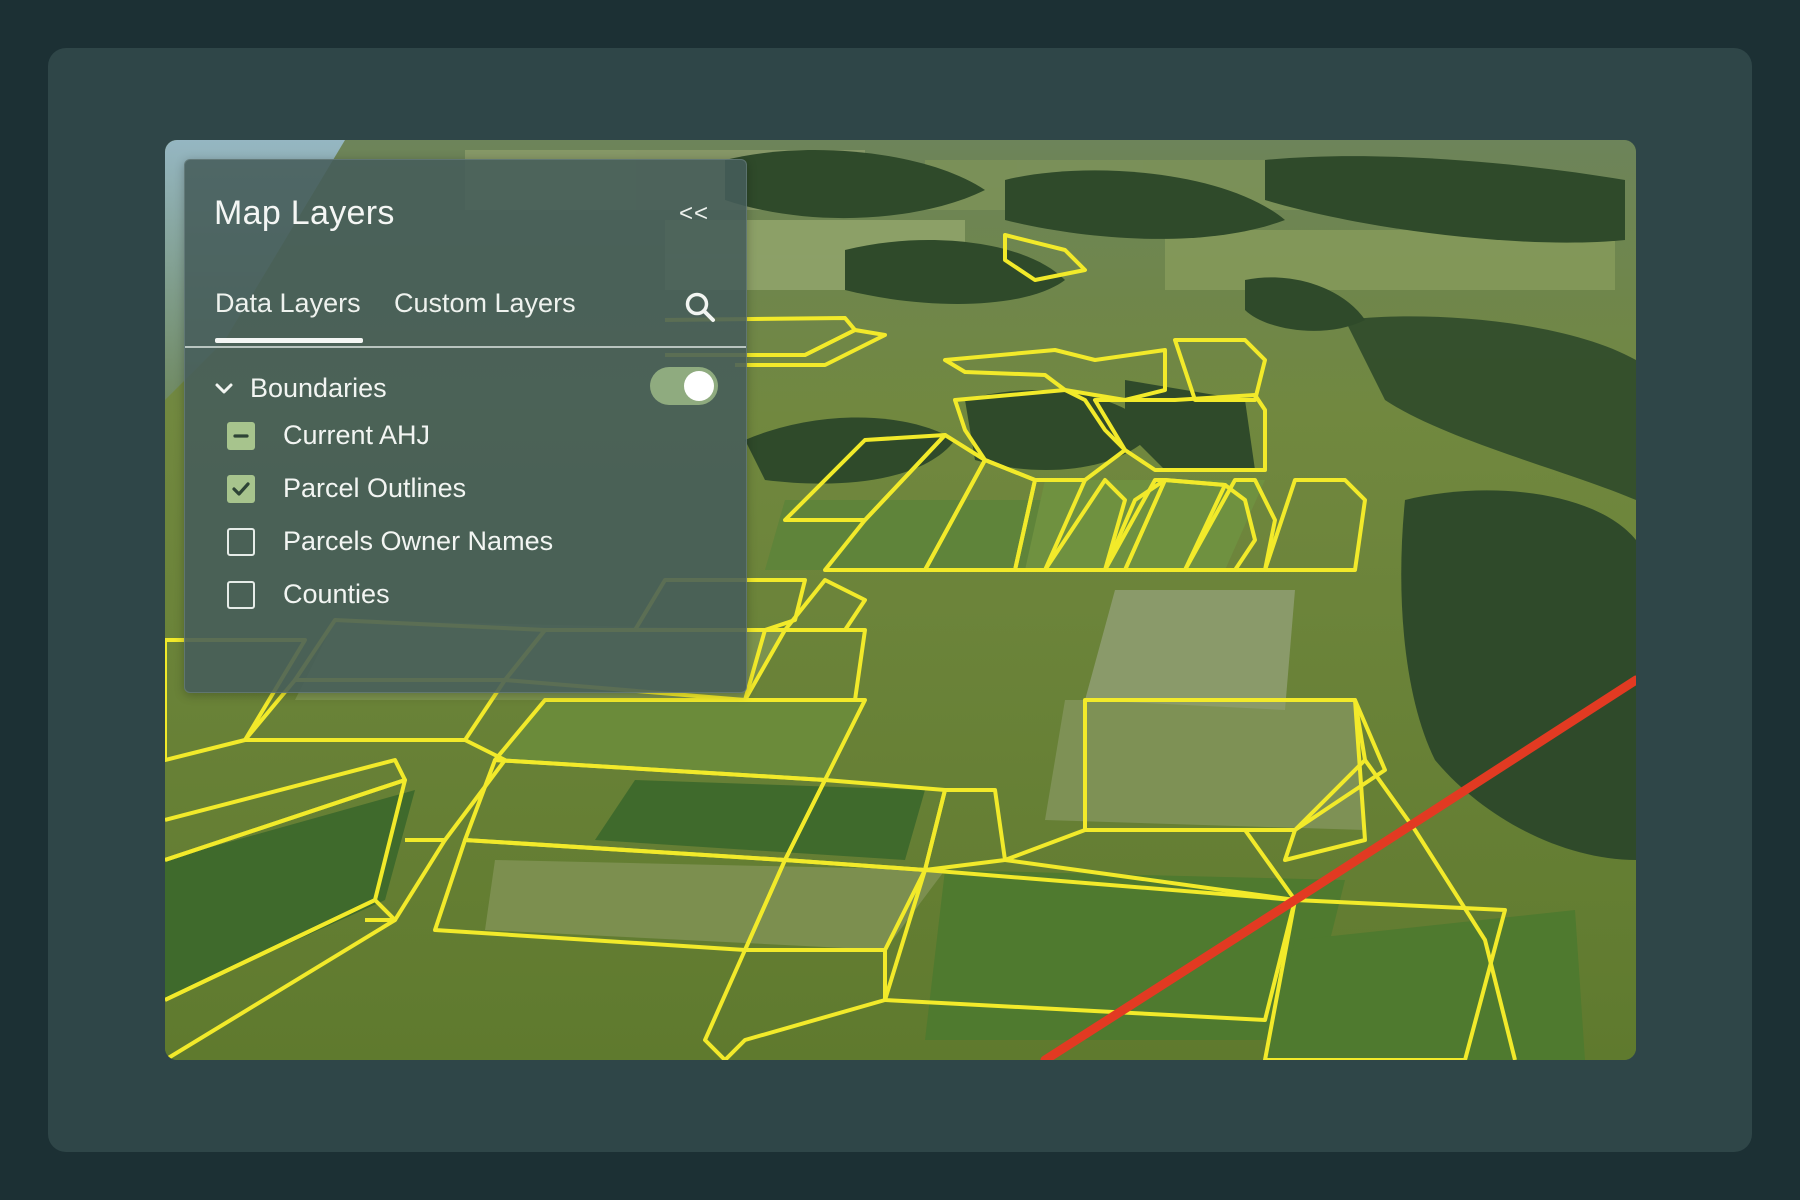 The width and height of the screenshot is (1800, 1200). I want to click on collapse-panel-button: <<, so click(694, 214).